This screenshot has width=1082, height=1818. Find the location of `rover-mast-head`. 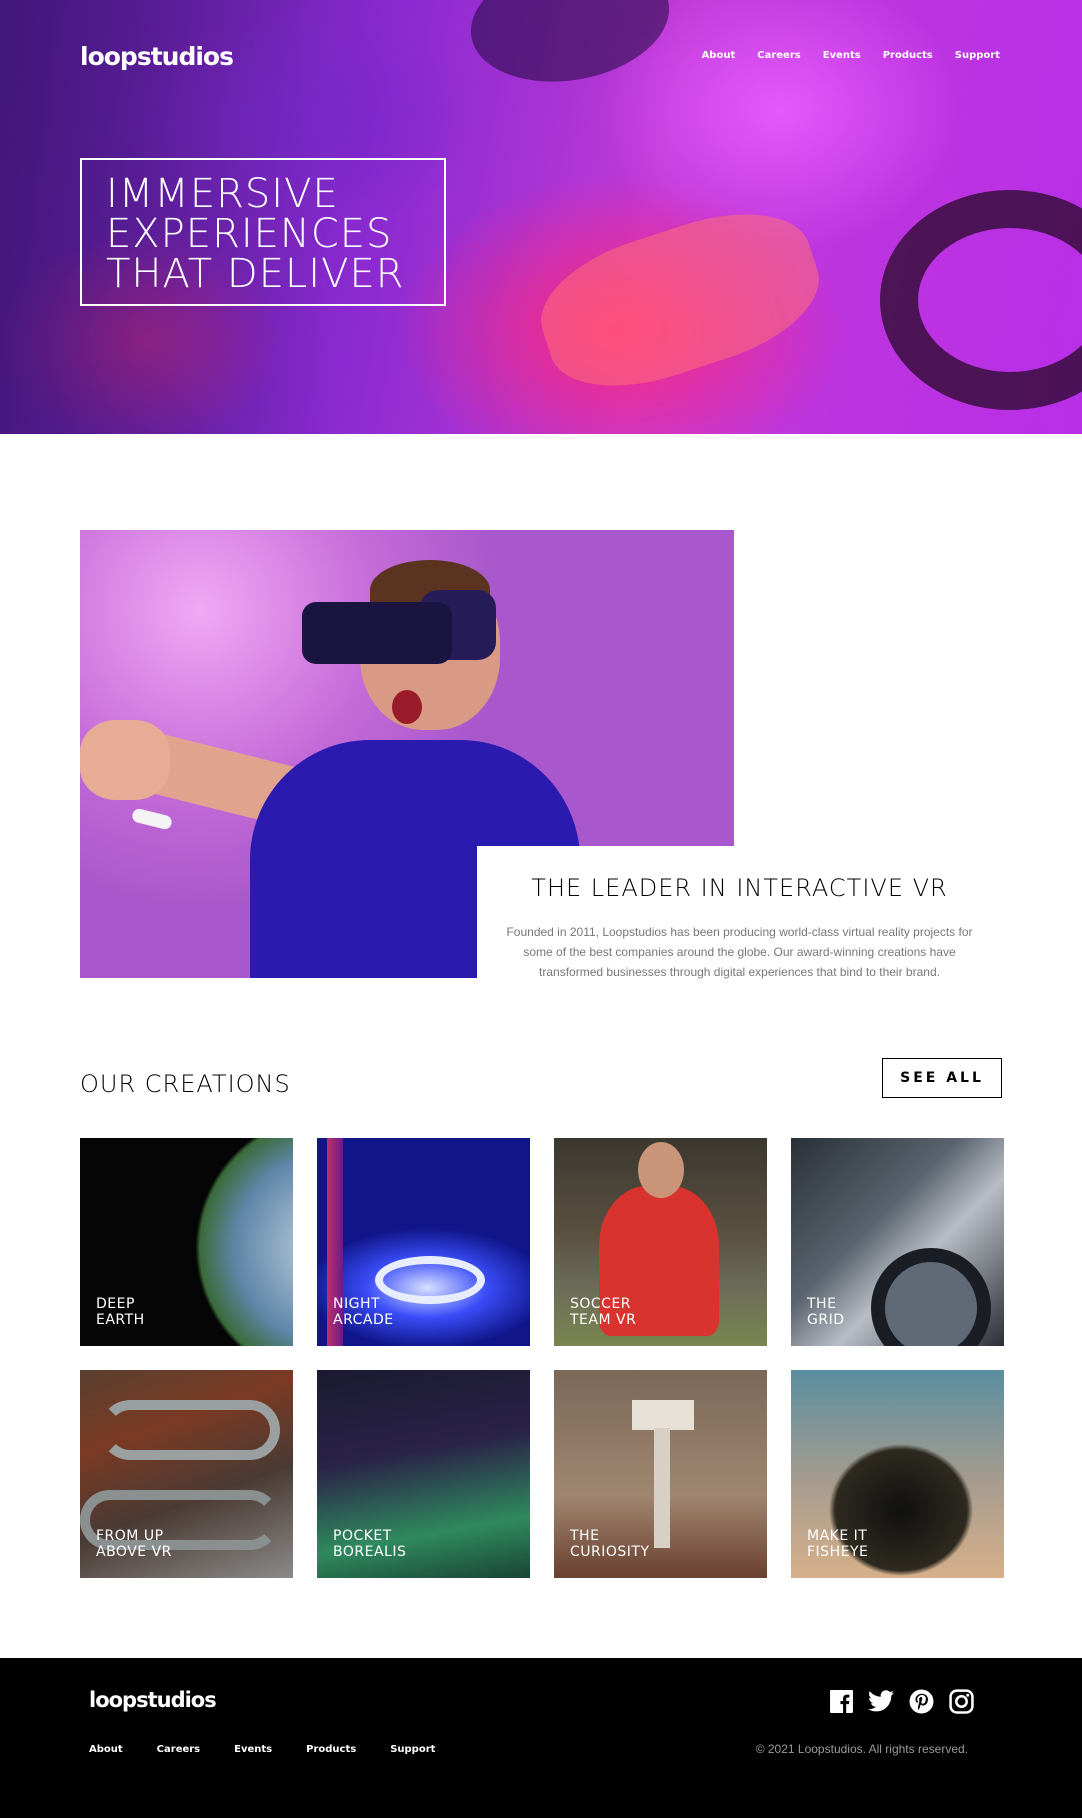

rover-mast-head is located at coordinates (663, 1415).